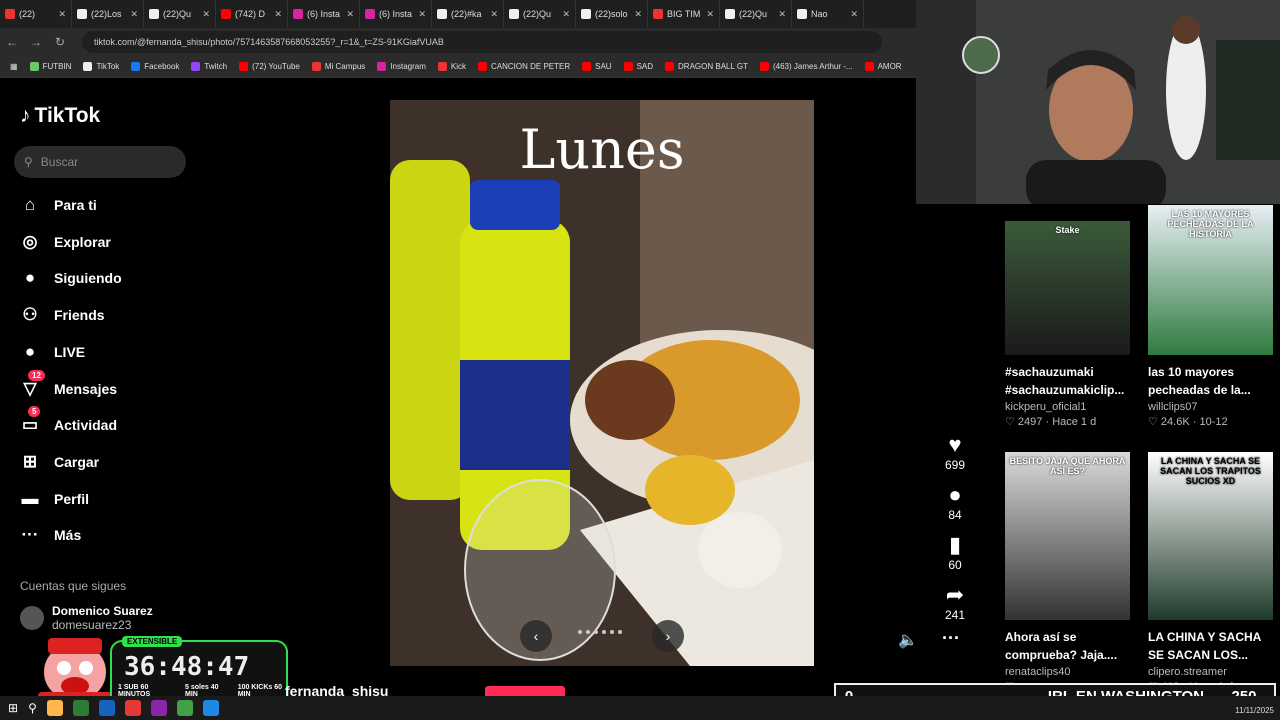 Image resolution: width=1280 pixels, height=720 pixels. Describe the element at coordinates (1074, 422) in the screenshot. I see `video-date: Hace 1 d` at that location.